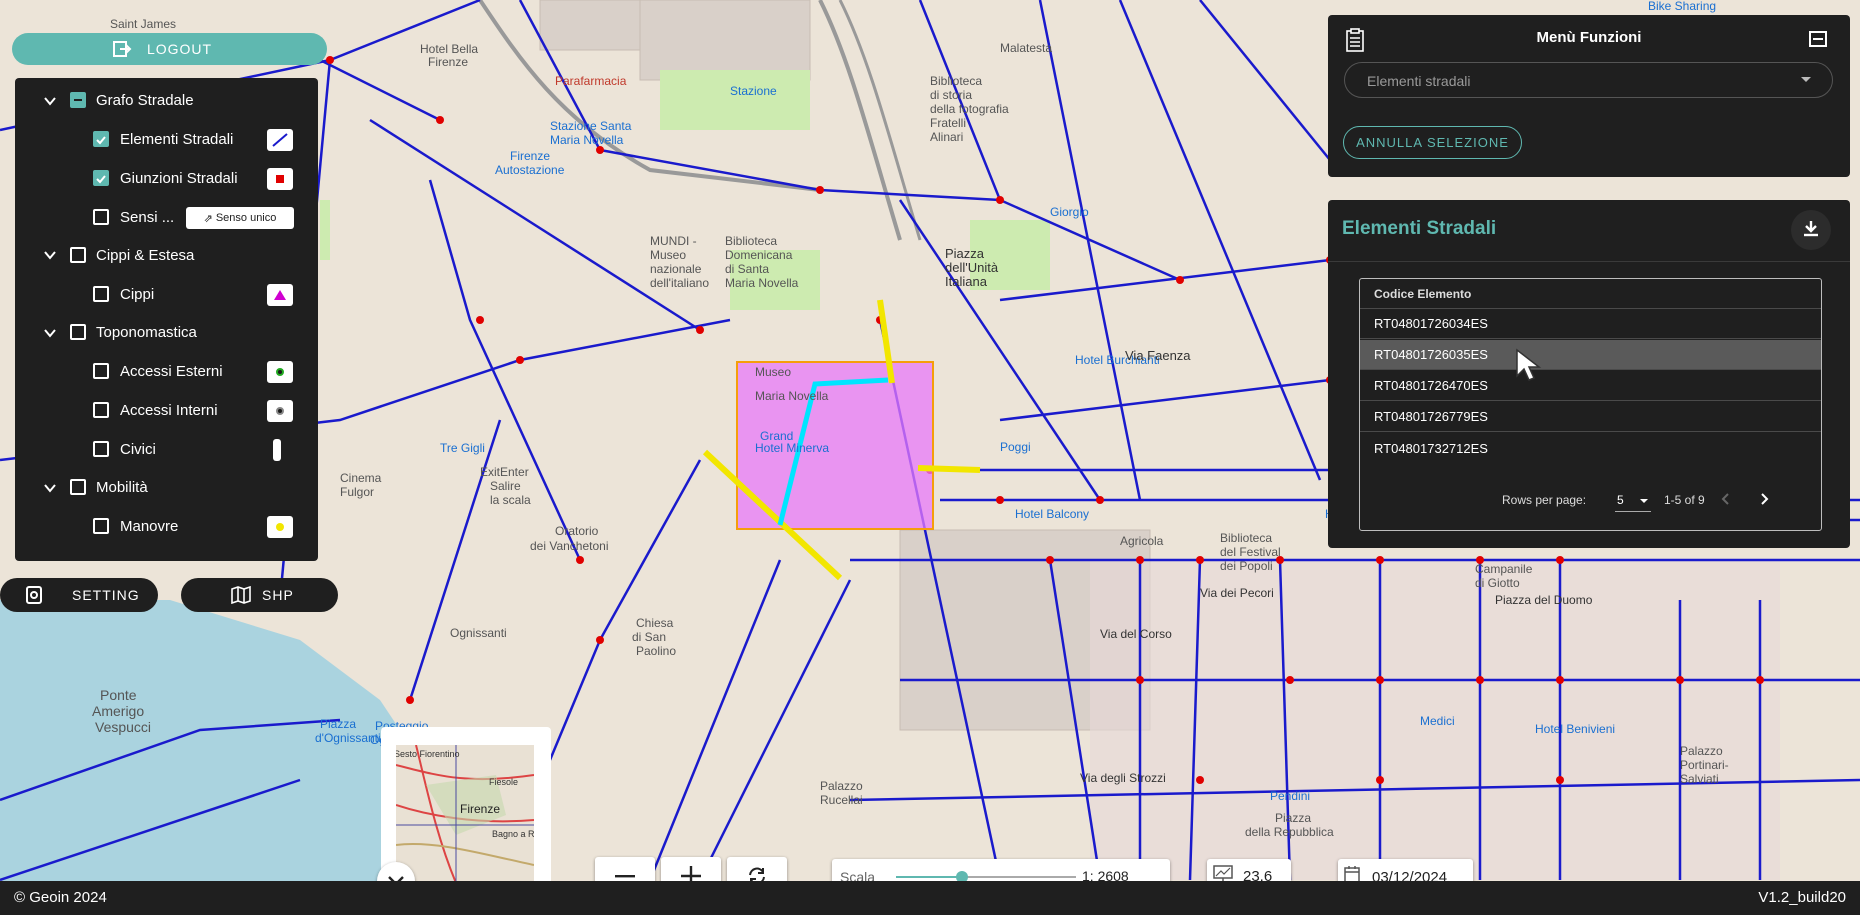  I want to click on scale-slider-fill, so click(928, 877).